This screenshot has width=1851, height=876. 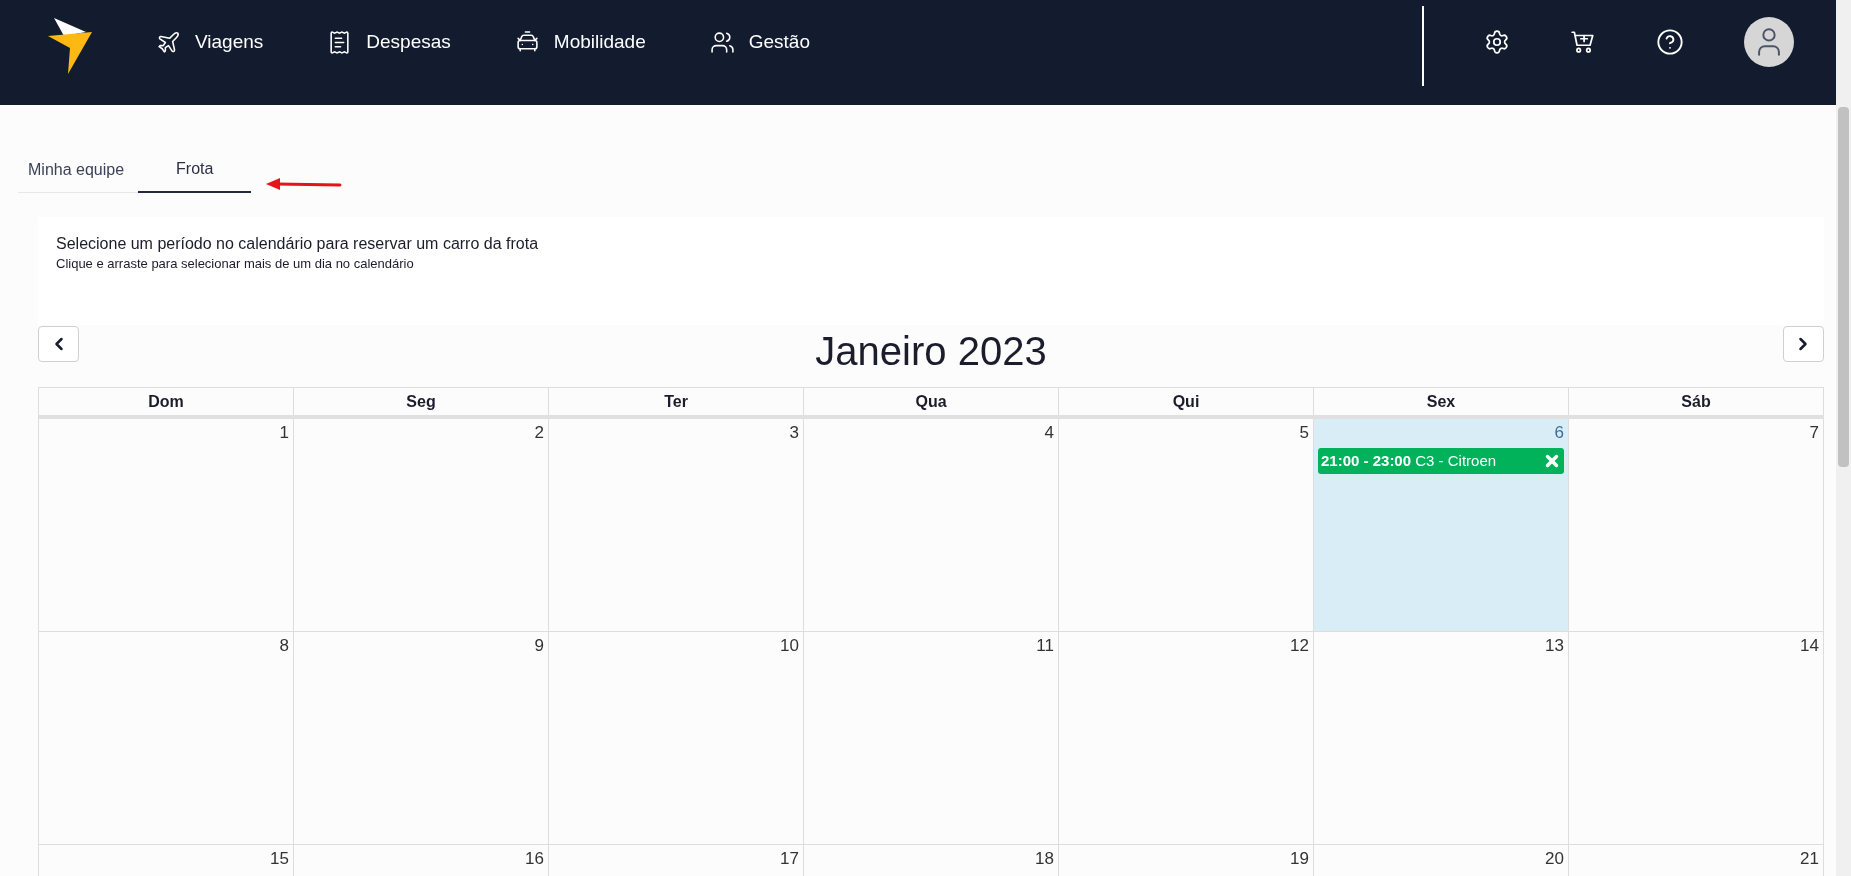 I want to click on day-number: 1, so click(x=284, y=433).